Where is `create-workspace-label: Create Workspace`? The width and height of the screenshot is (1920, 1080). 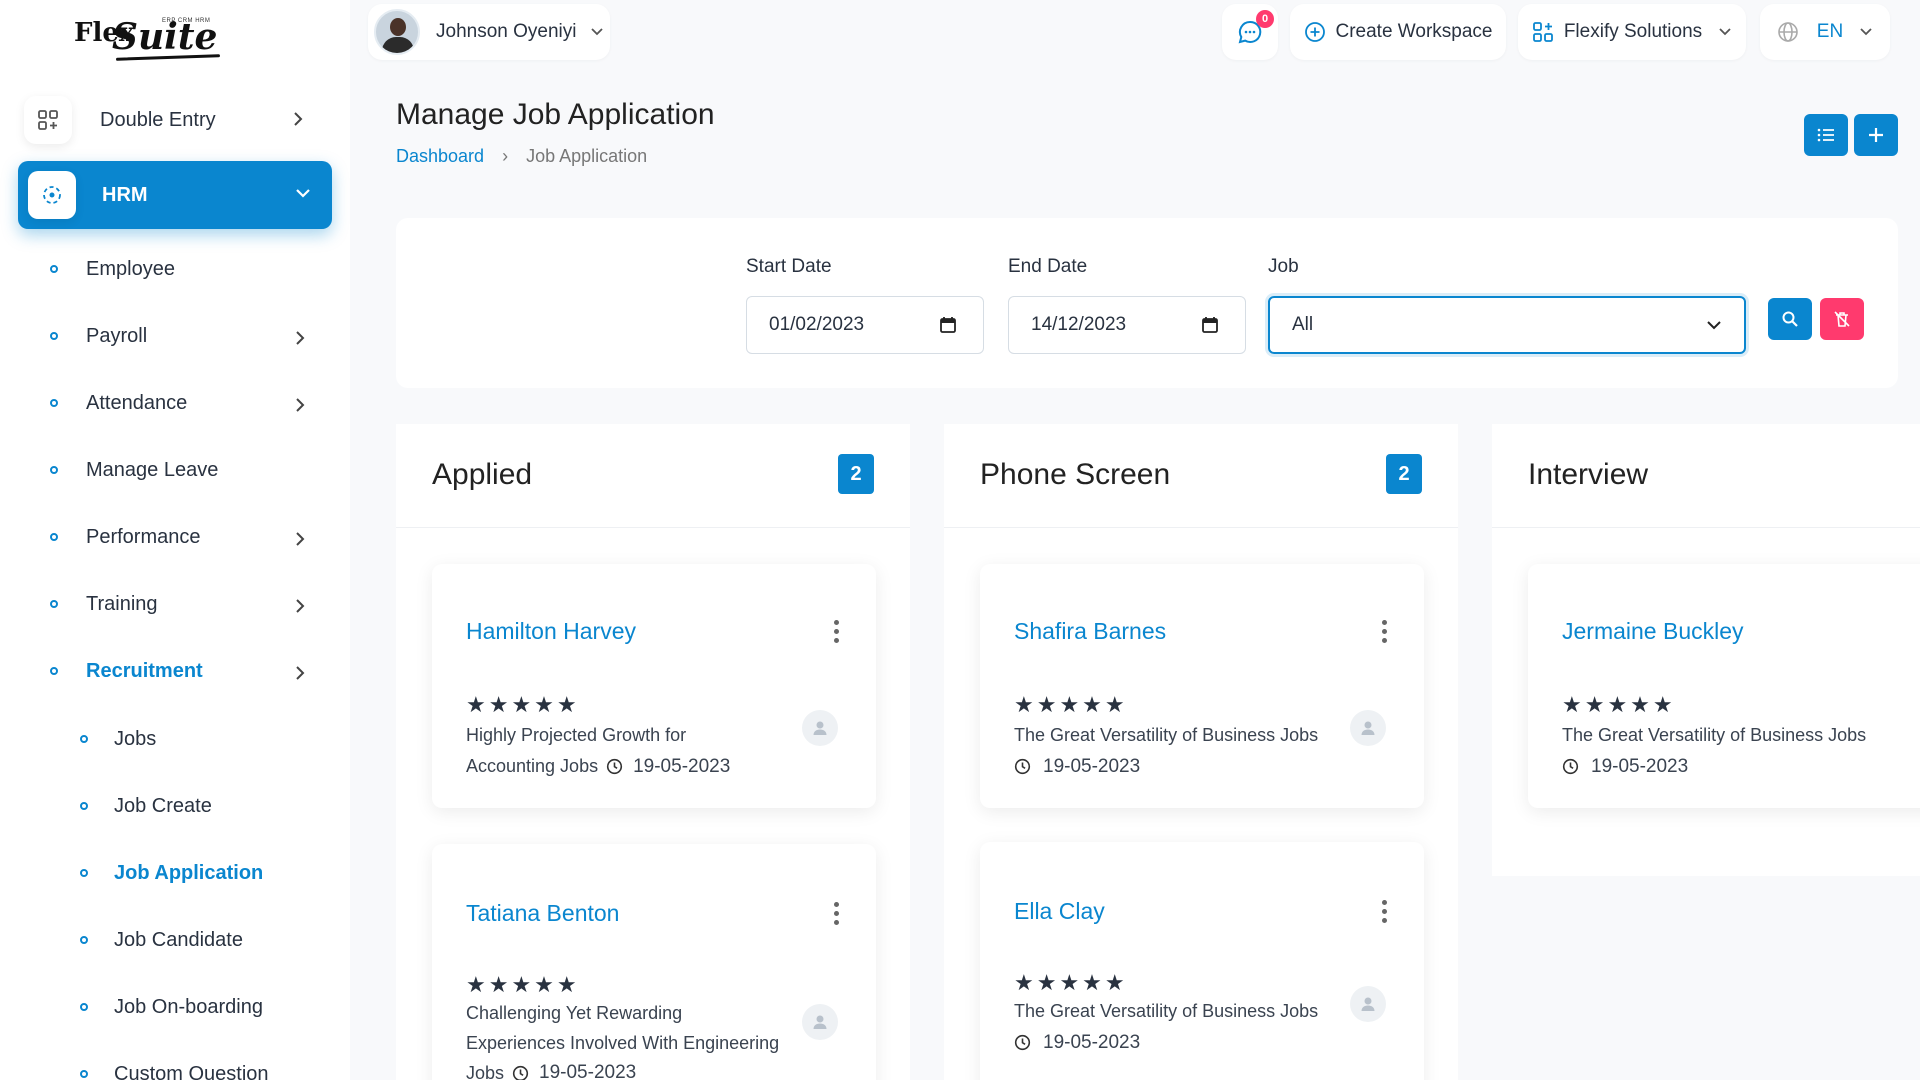 create-workspace-label: Create Workspace is located at coordinates (1414, 31).